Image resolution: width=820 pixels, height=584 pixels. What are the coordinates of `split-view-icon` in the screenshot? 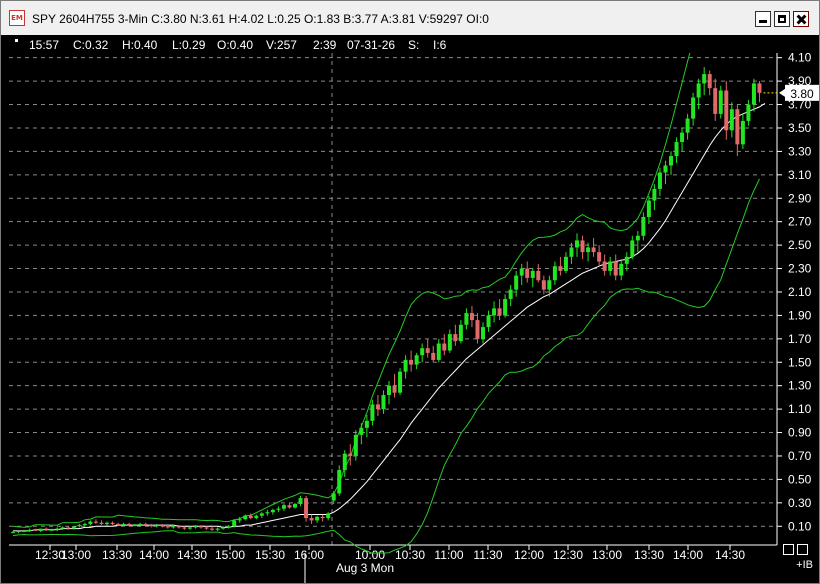 It's located at (788, 549).